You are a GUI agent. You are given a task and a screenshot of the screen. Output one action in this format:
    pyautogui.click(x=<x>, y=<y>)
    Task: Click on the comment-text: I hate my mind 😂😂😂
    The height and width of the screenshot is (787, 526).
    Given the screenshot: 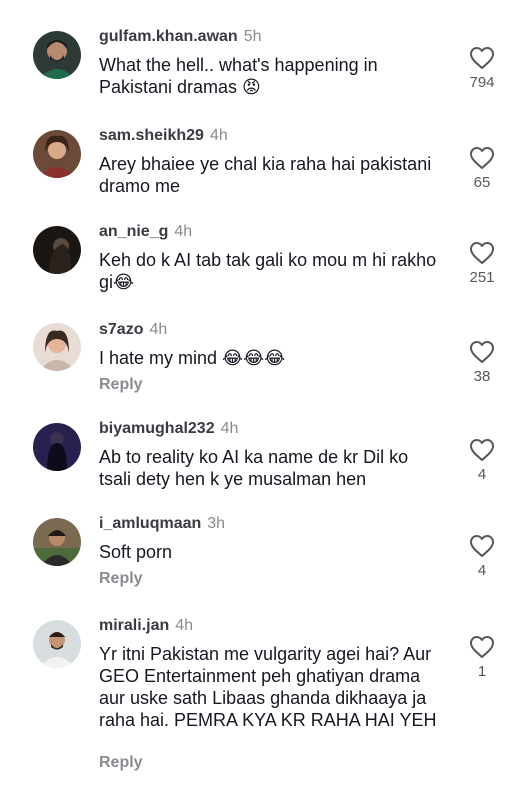 What is the action you would take?
    pyautogui.click(x=192, y=358)
    